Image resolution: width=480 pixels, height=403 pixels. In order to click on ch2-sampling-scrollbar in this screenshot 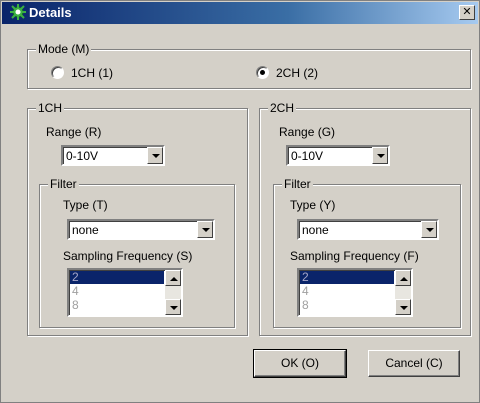, I will do `click(403, 292)`.